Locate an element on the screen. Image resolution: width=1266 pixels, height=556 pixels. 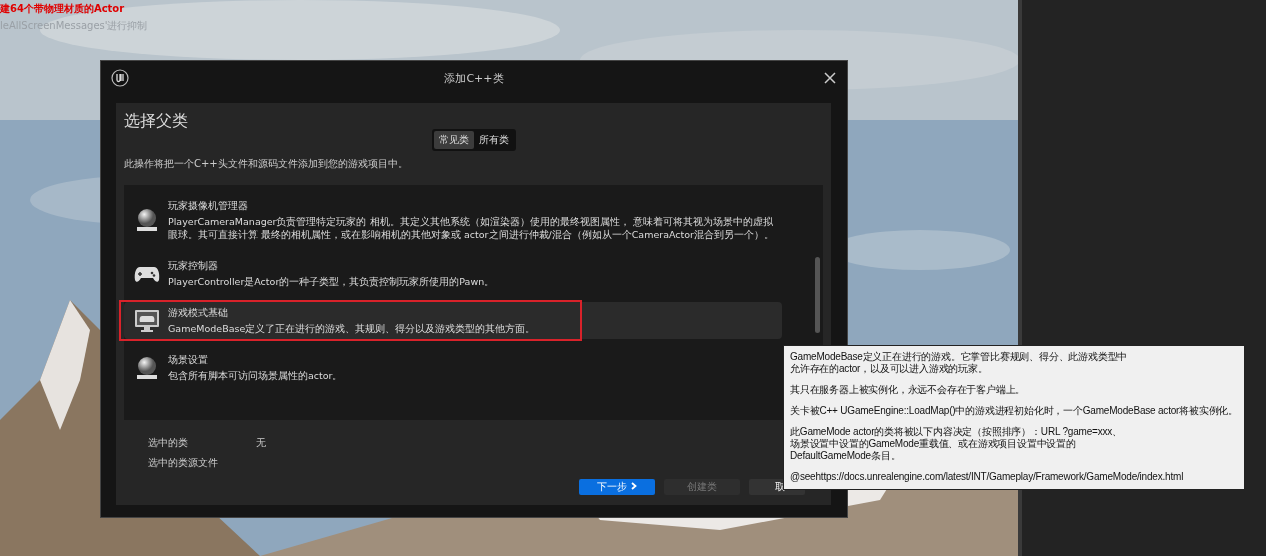
window-title: 添加C++类 is located at coordinates (474, 78).